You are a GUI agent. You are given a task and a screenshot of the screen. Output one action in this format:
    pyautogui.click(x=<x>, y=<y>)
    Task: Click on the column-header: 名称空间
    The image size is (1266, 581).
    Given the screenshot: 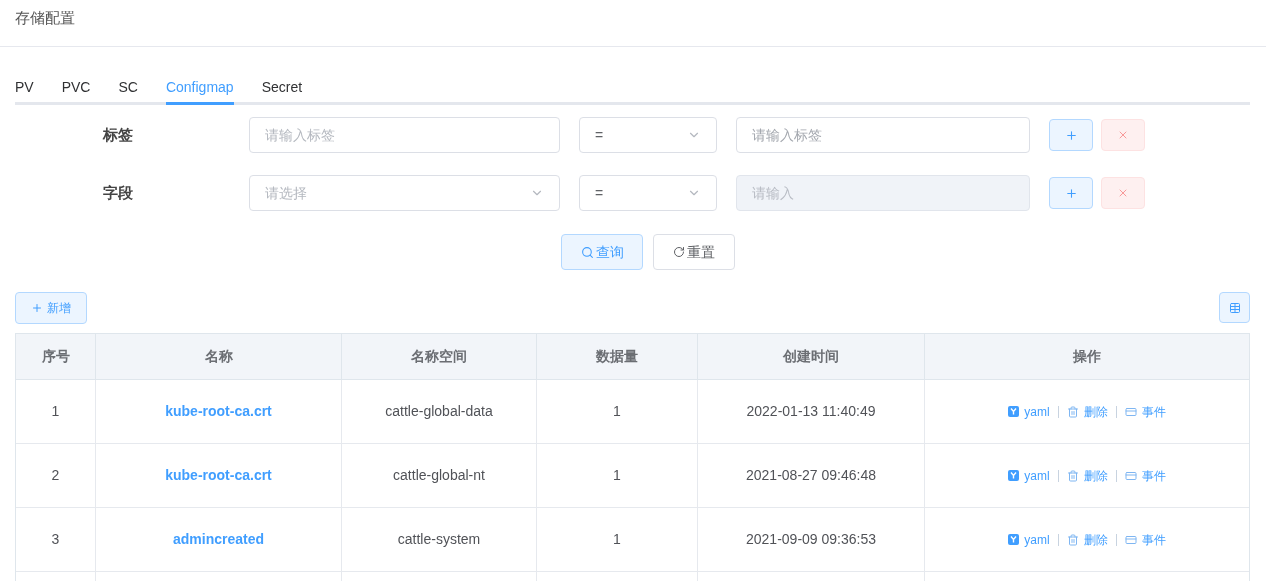 What is the action you would take?
    pyautogui.click(x=439, y=356)
    